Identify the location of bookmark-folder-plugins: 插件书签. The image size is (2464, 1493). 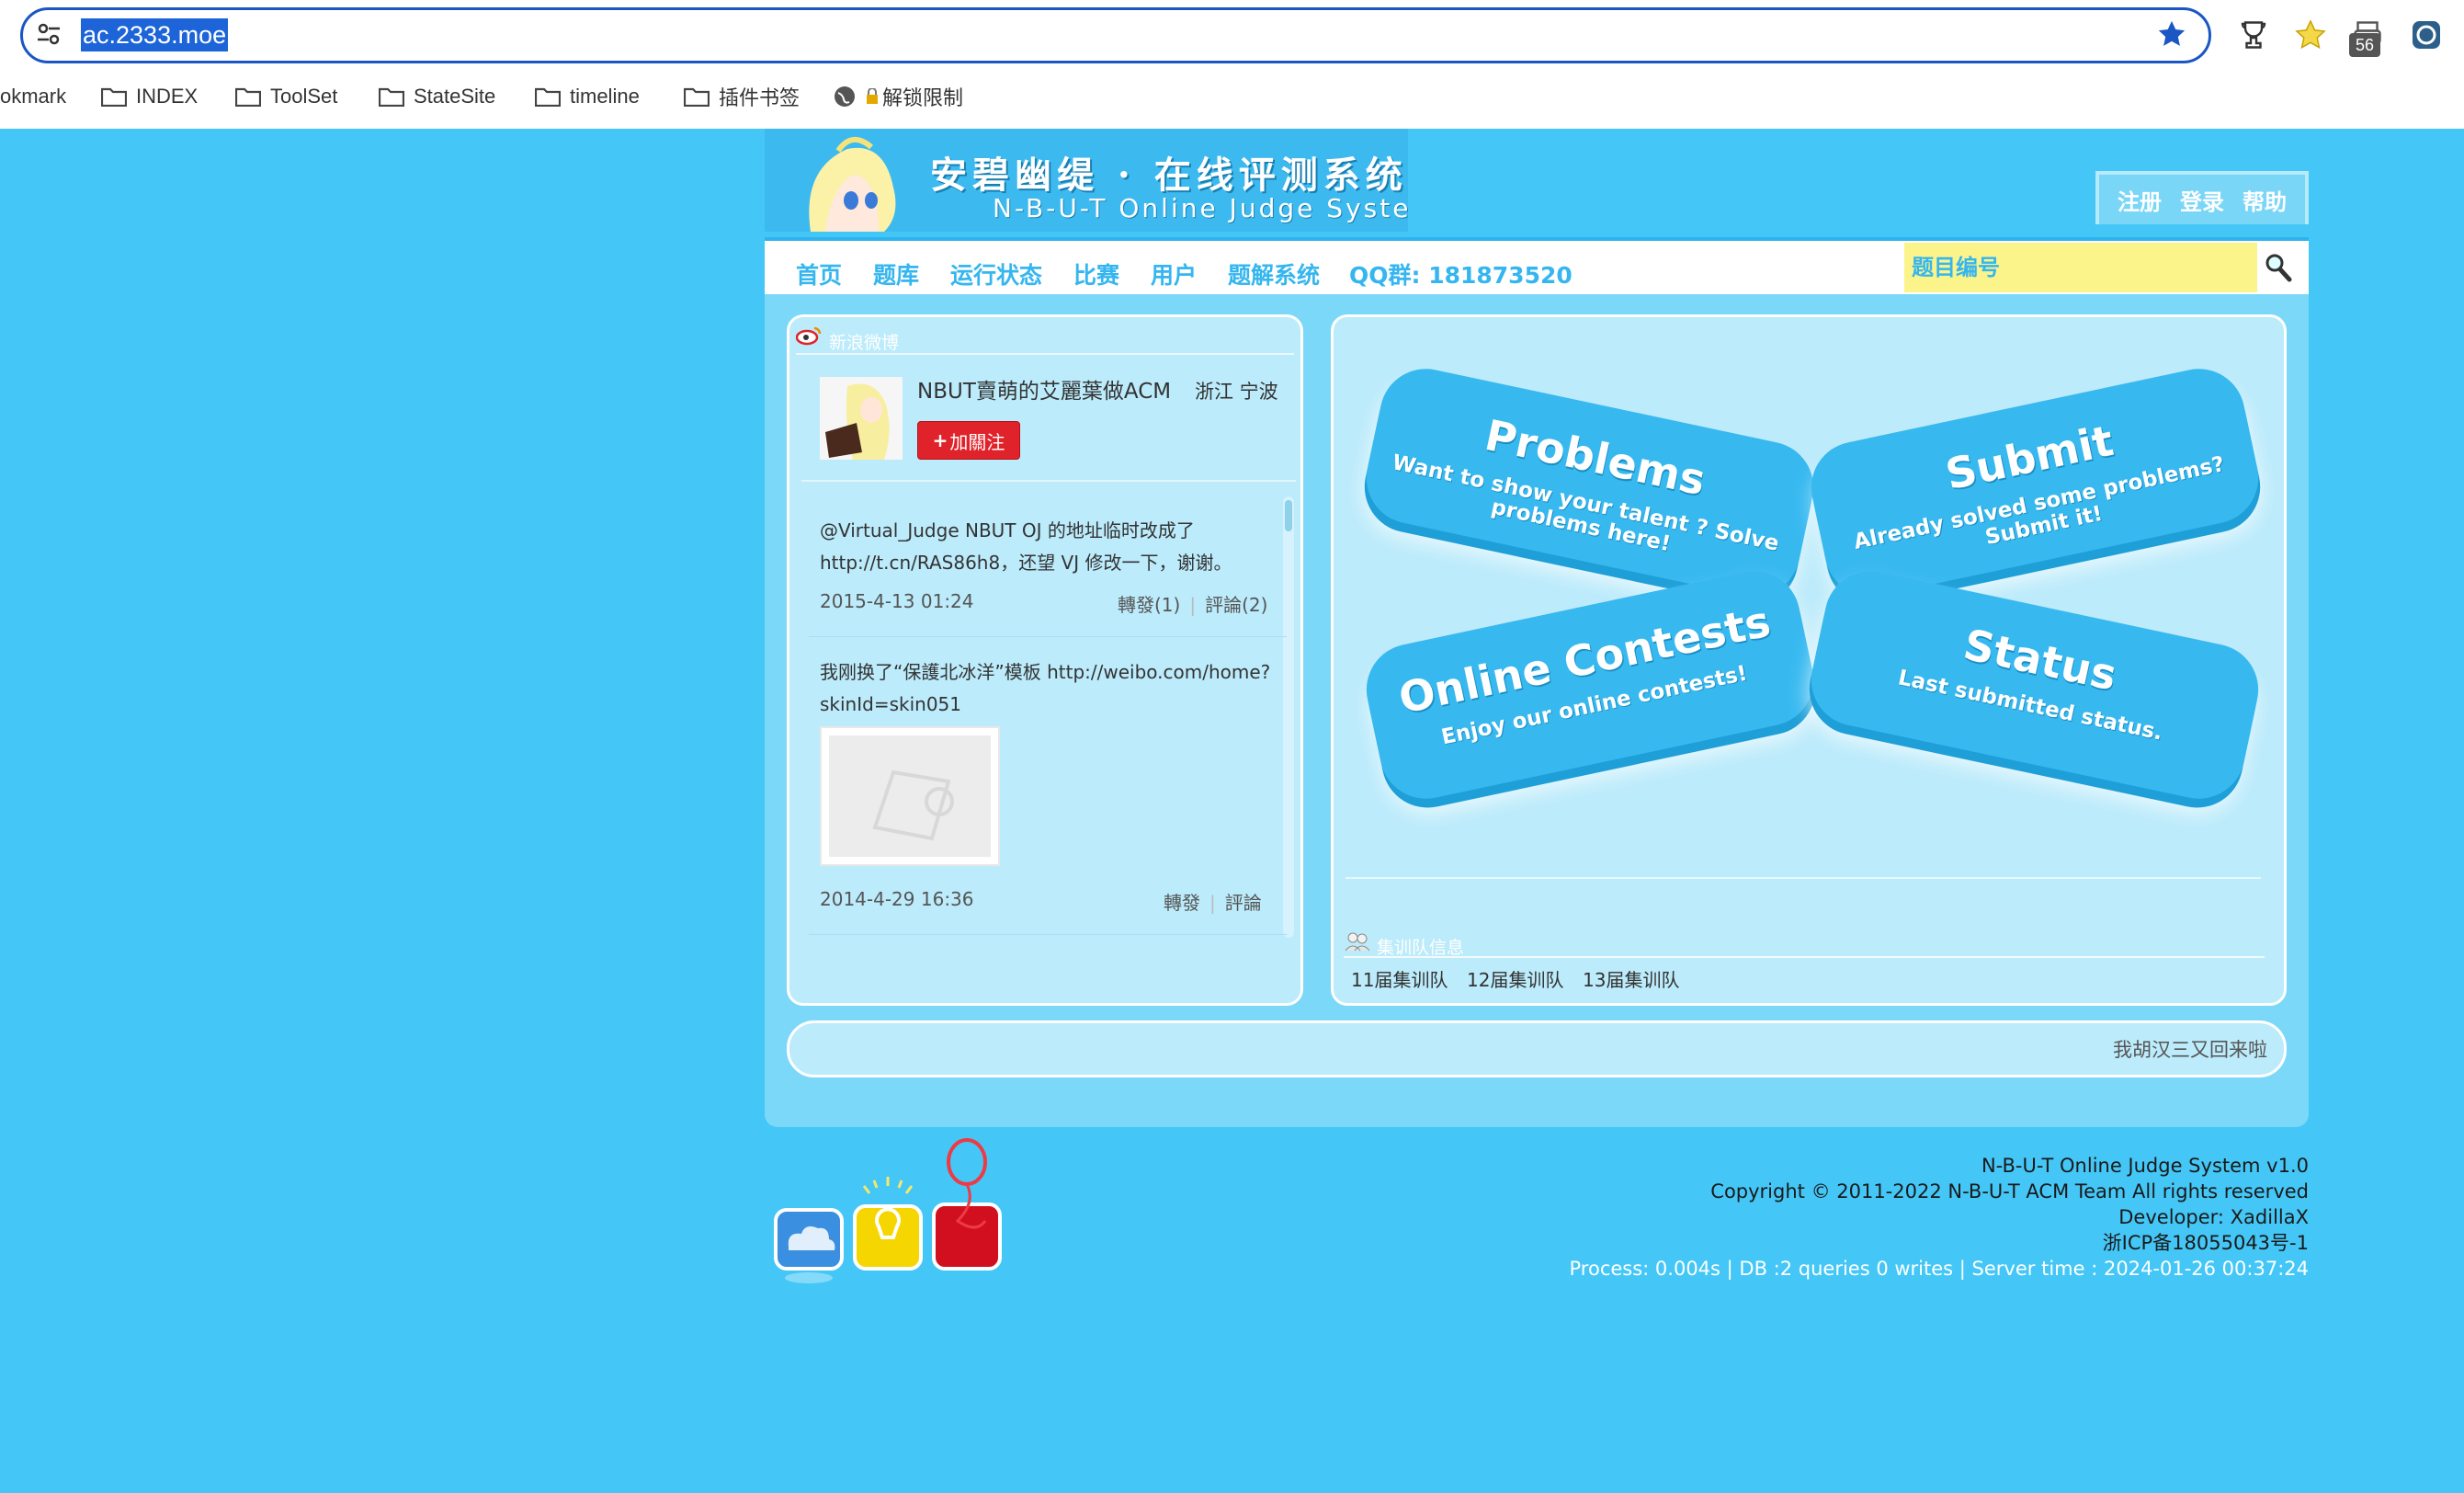
(742, 96).